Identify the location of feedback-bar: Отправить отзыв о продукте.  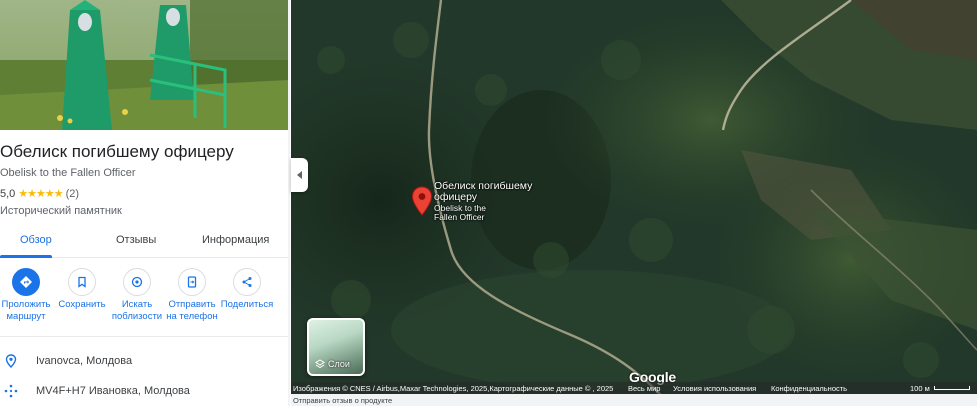
(634, 400).